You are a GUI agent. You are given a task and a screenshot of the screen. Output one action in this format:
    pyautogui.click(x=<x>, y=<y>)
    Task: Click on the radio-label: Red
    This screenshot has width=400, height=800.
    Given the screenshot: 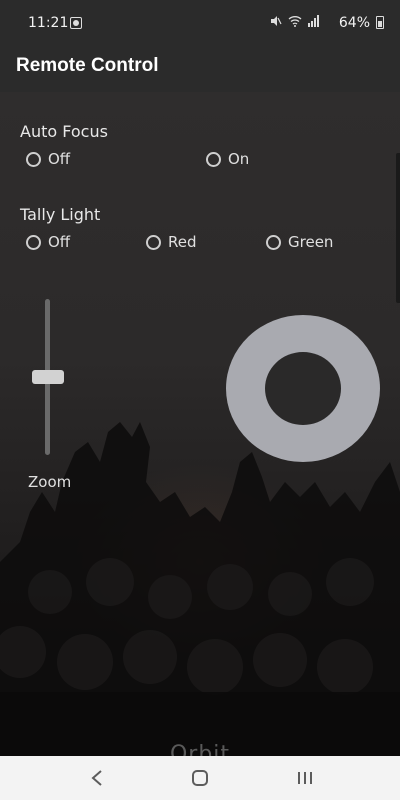 What is the action you would take?
    pyautogui.click(x=182, y=242)
    